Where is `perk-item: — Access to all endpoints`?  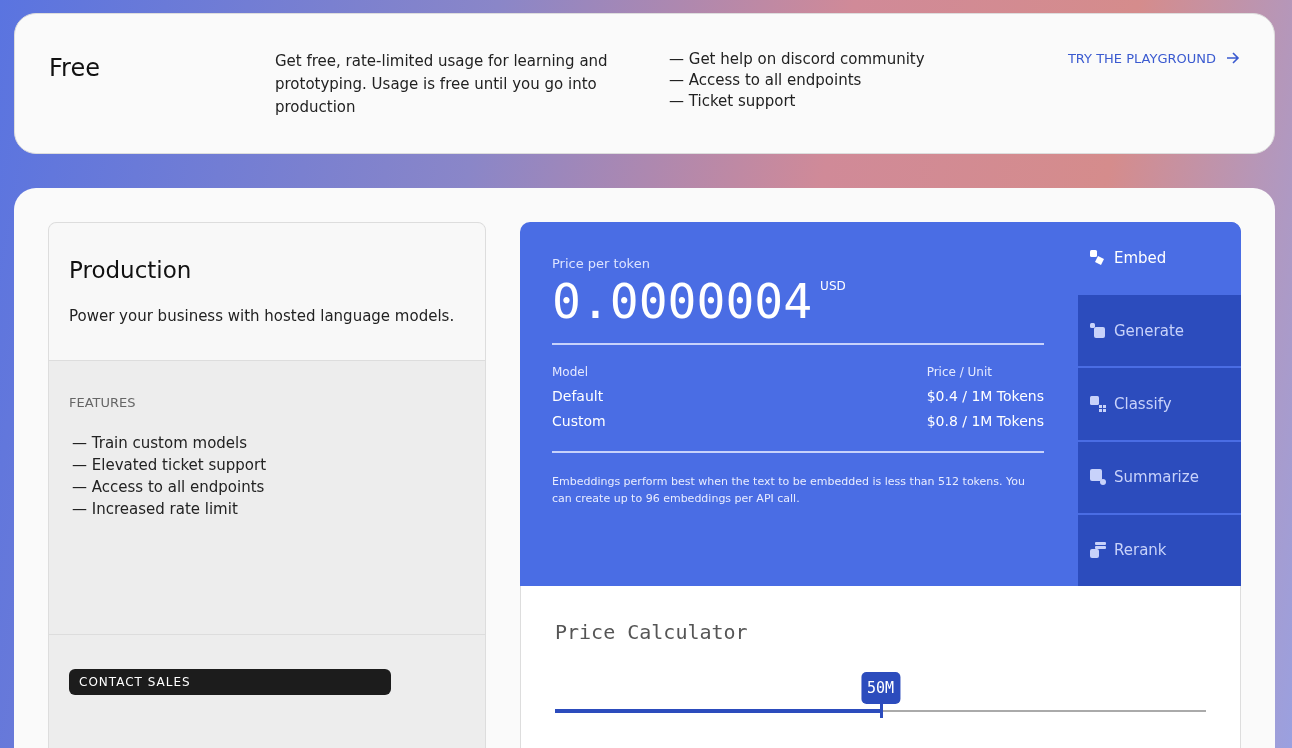
perk-item: — Access to all endpoints is located at coordinates (766, 80).